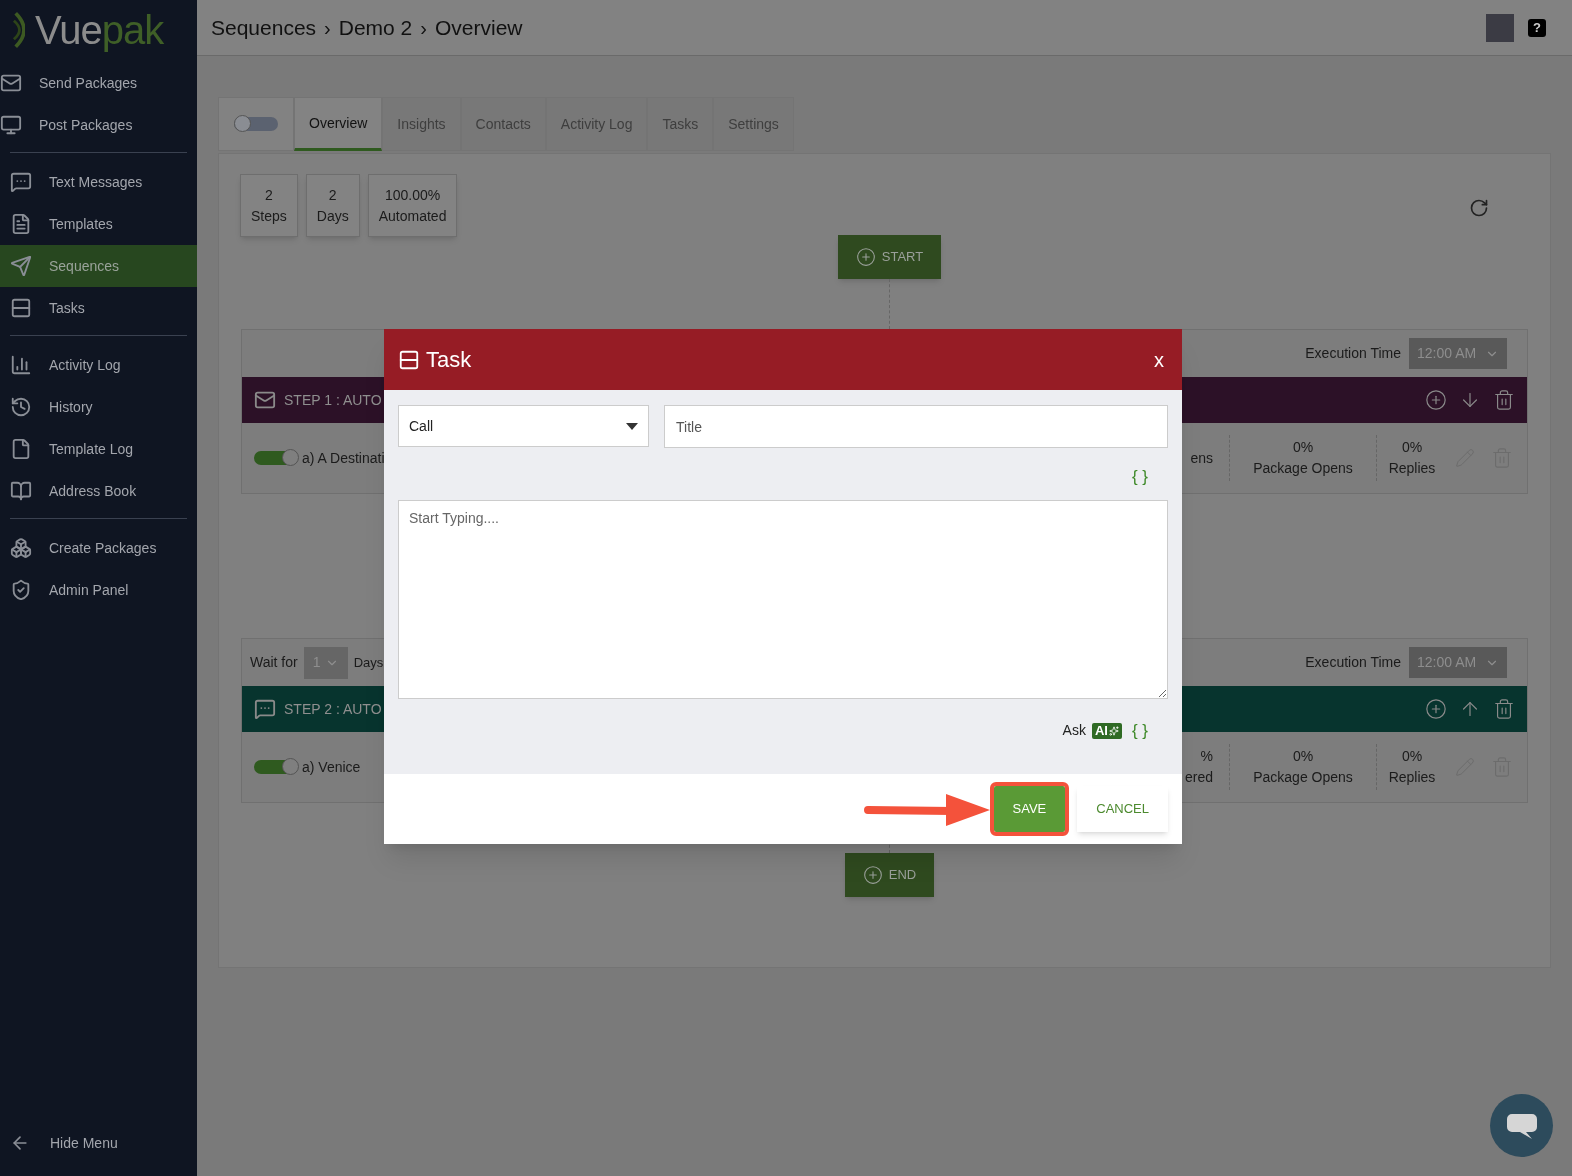  Describe the element at coordinates (98, 449) in the screenshot. I see `sidebar-item: Template Log` at that location.